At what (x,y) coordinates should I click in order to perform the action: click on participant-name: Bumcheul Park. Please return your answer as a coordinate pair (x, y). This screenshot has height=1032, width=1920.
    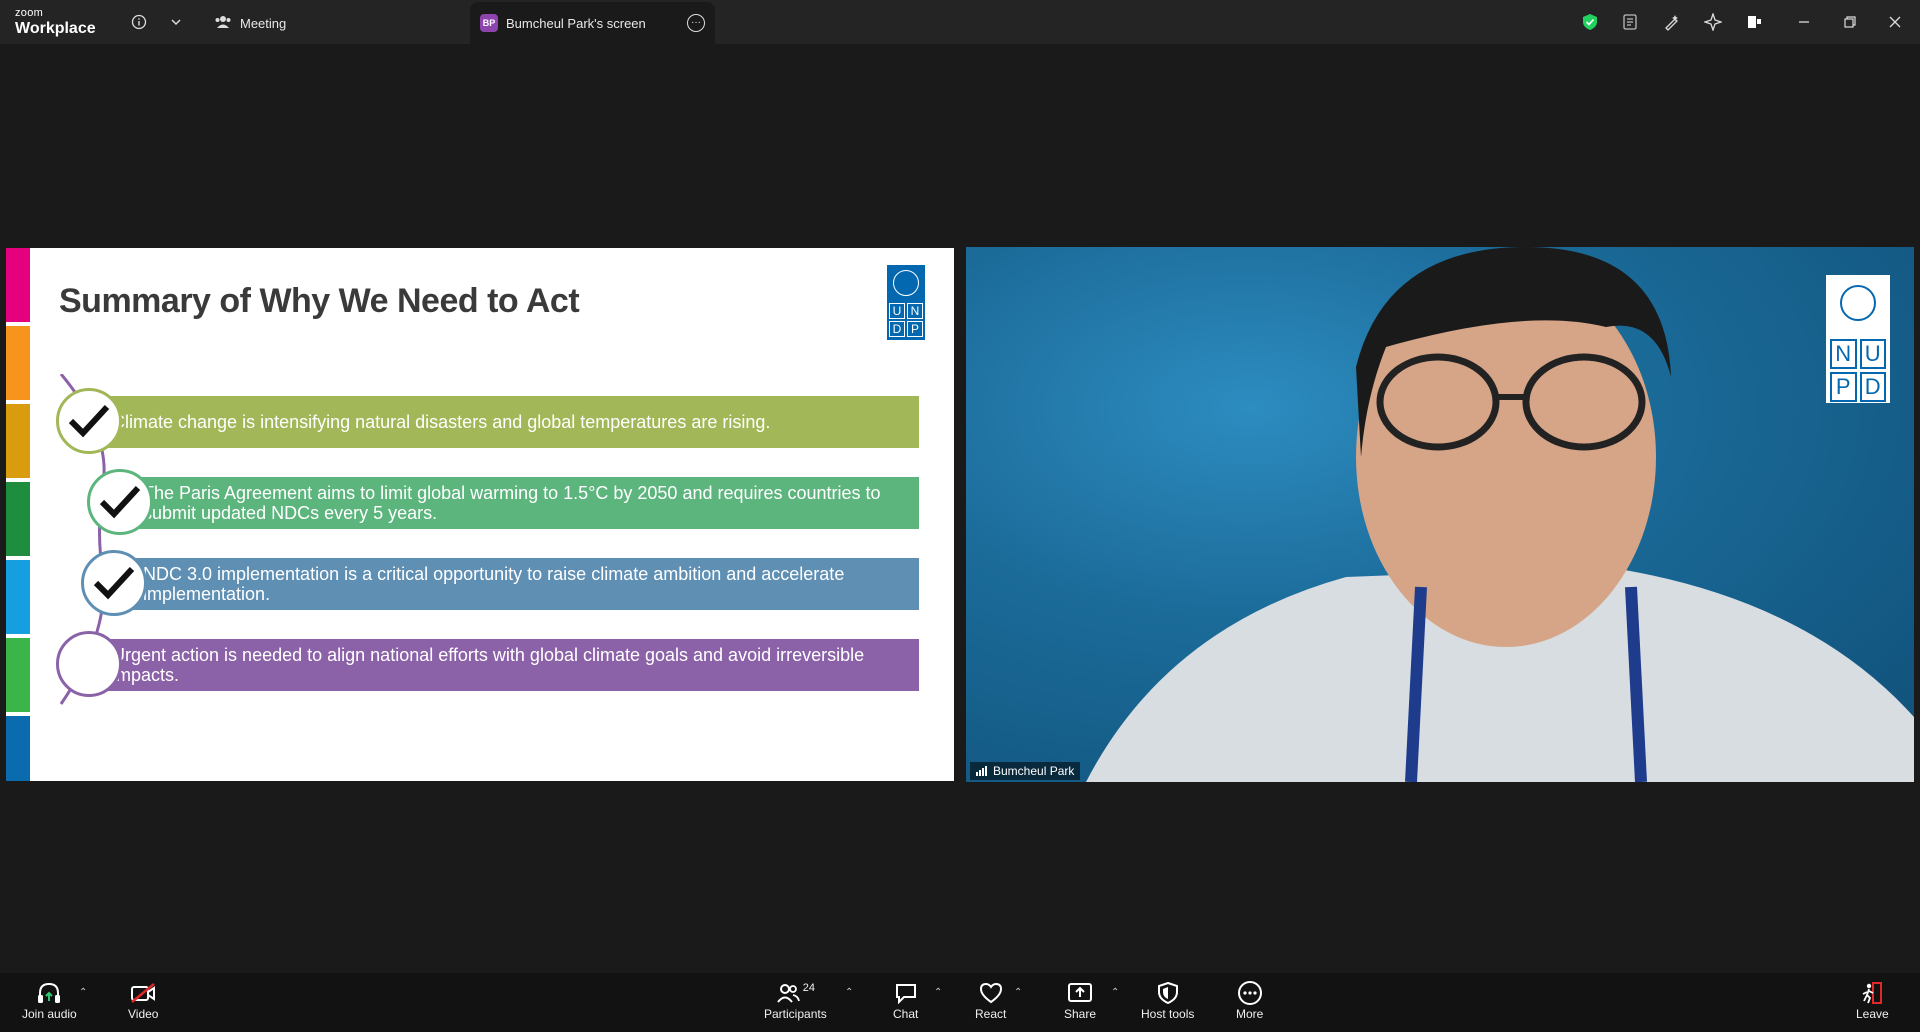
    Looking at the image, I should click on (1034, 771).